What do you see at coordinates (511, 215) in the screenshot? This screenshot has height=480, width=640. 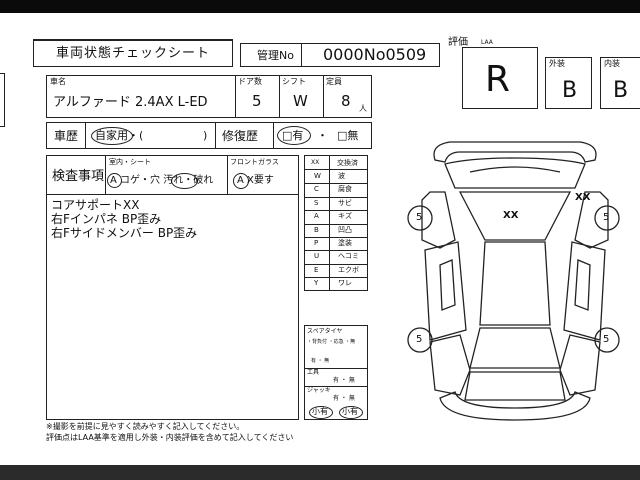 I see `front-damage-mark: XX` at bounding box center [511, 215].